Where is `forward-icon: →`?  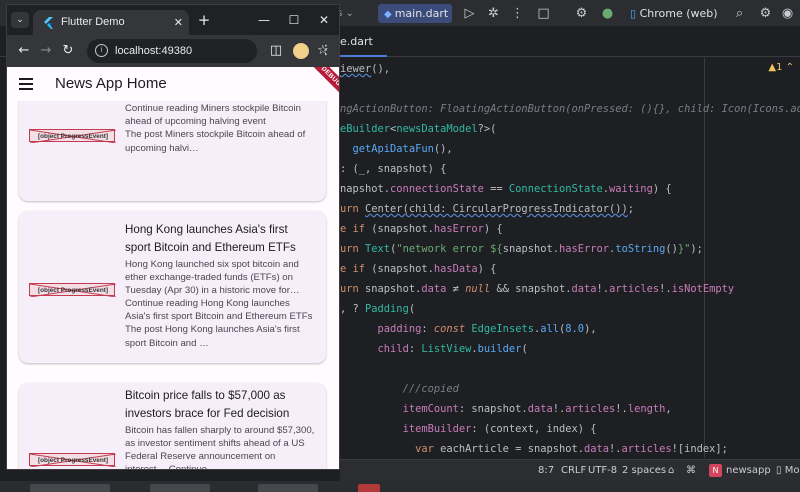
forward-icon: → is located at coordinates (46, 51).